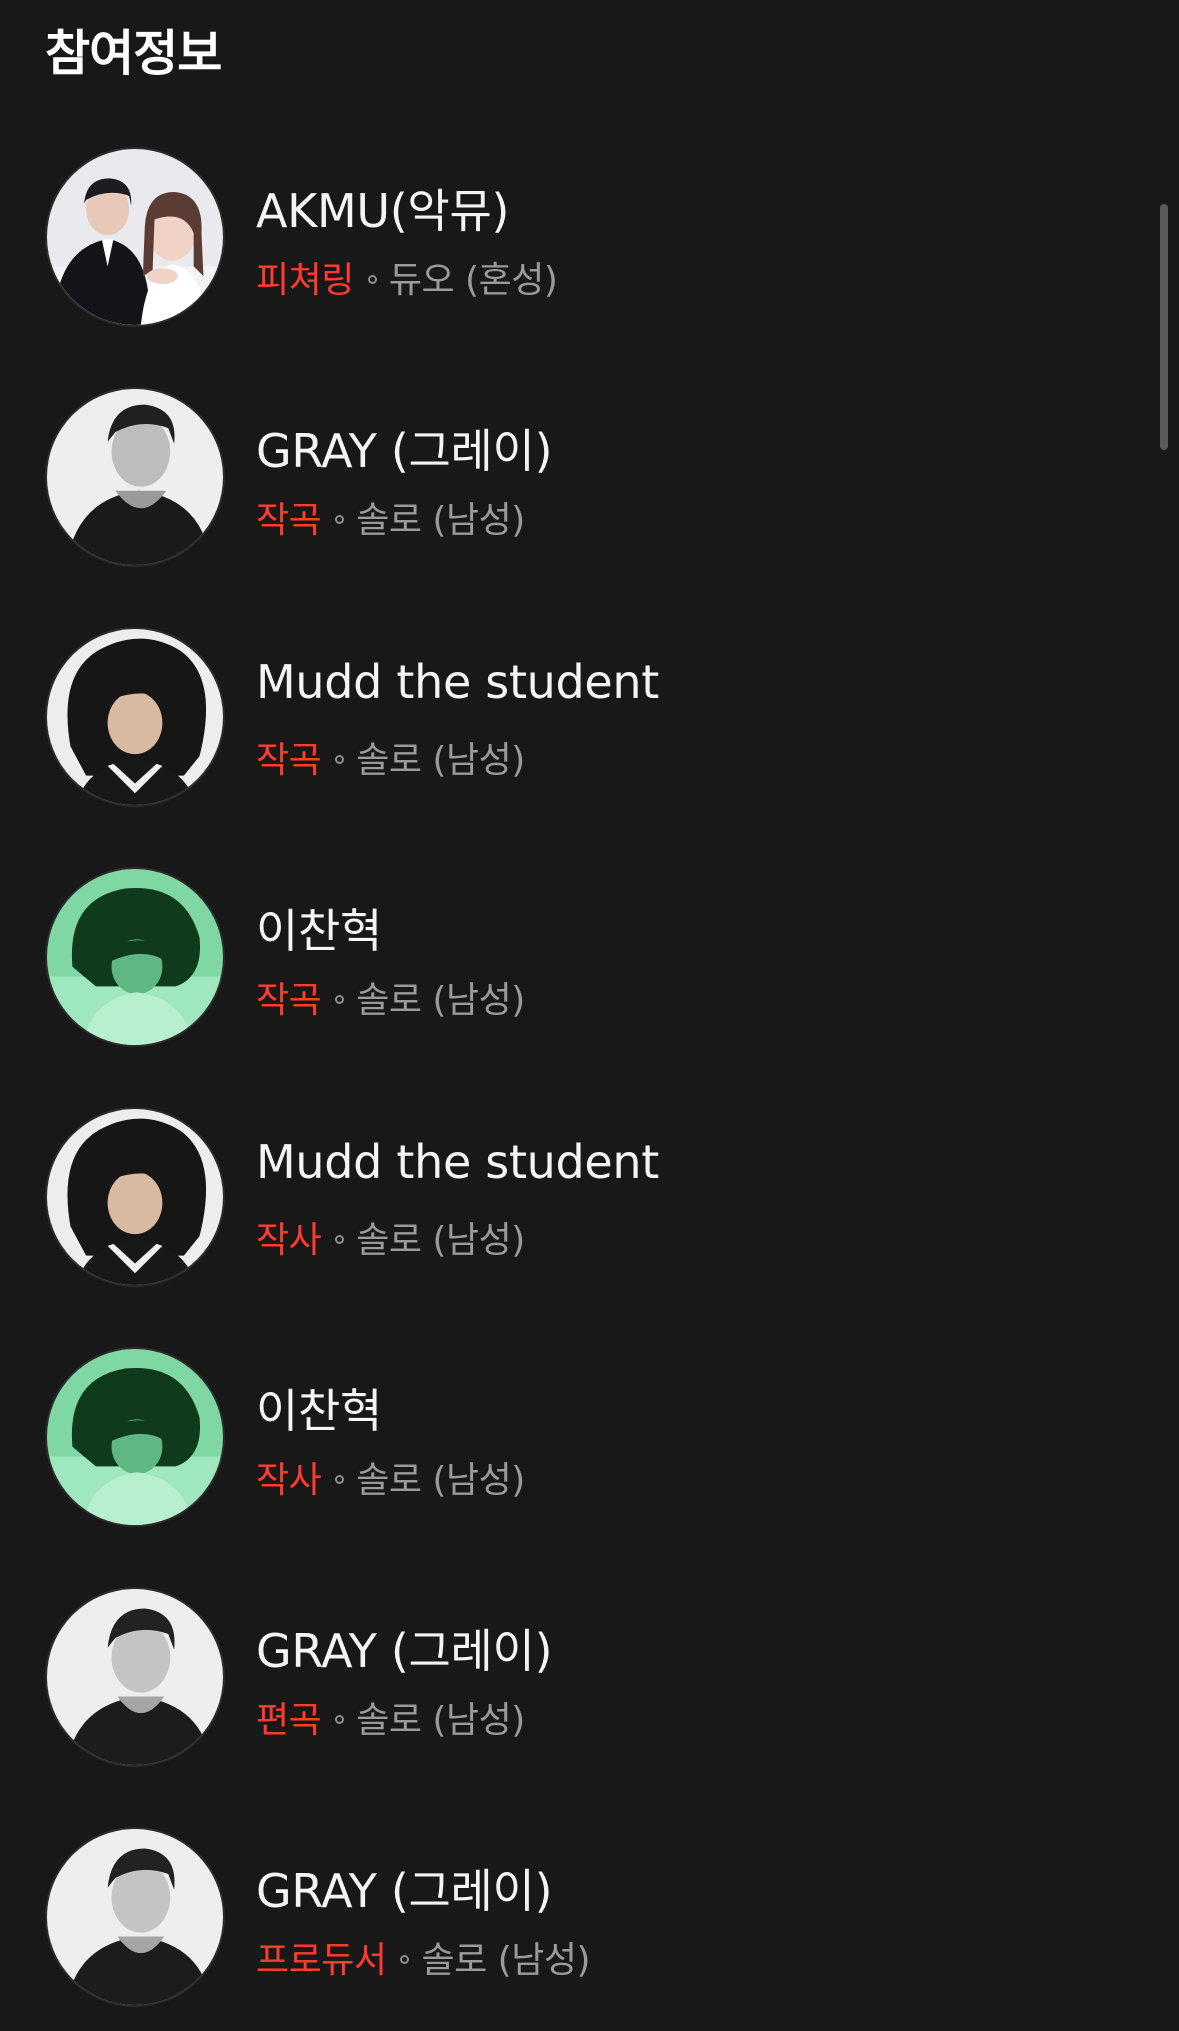 Image resolution: width=1179 pixels, height=2031 pixels. What do you see at coordinates (565, 247) in the screenshot?
I see `credit-row: AKMU(악뮤) 피쳐링 듀오 (혼성)` at bounding box center [565, 247].